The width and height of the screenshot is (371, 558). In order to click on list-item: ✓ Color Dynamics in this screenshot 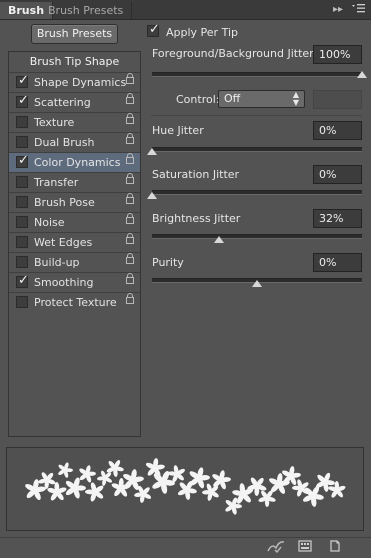, I will do `click(74, 162)`.